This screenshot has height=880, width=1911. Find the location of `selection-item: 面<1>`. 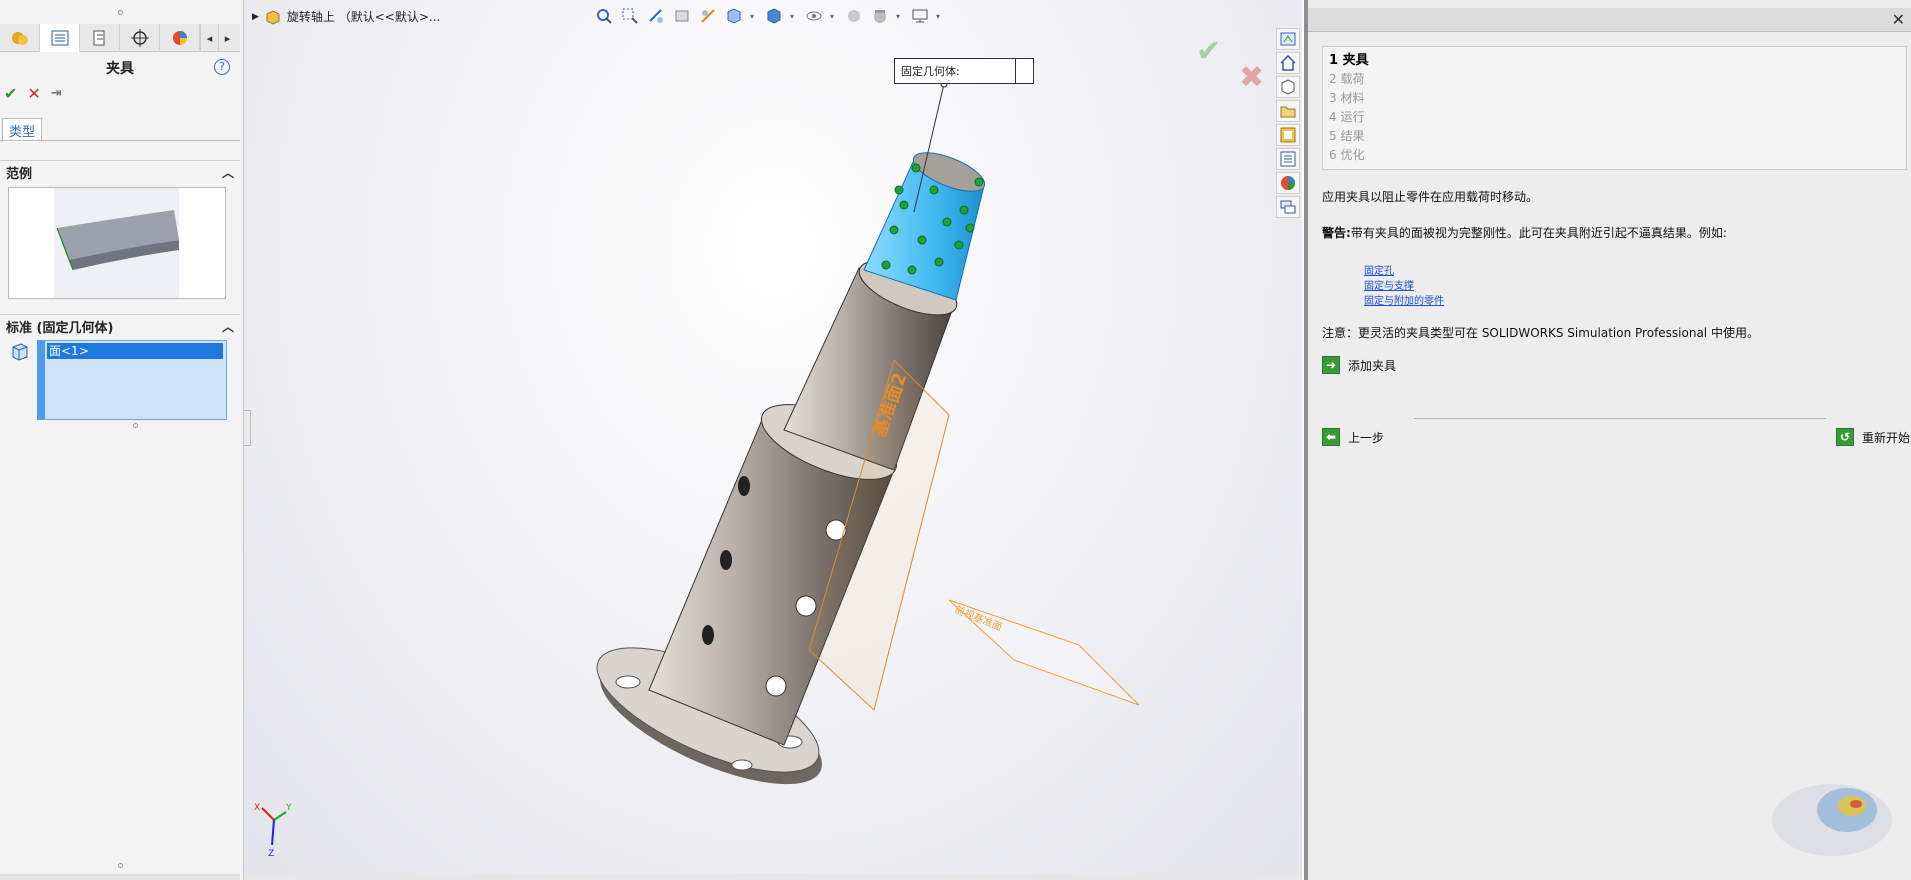

selection-item: 面<1> is located at coordinates (135, 351).